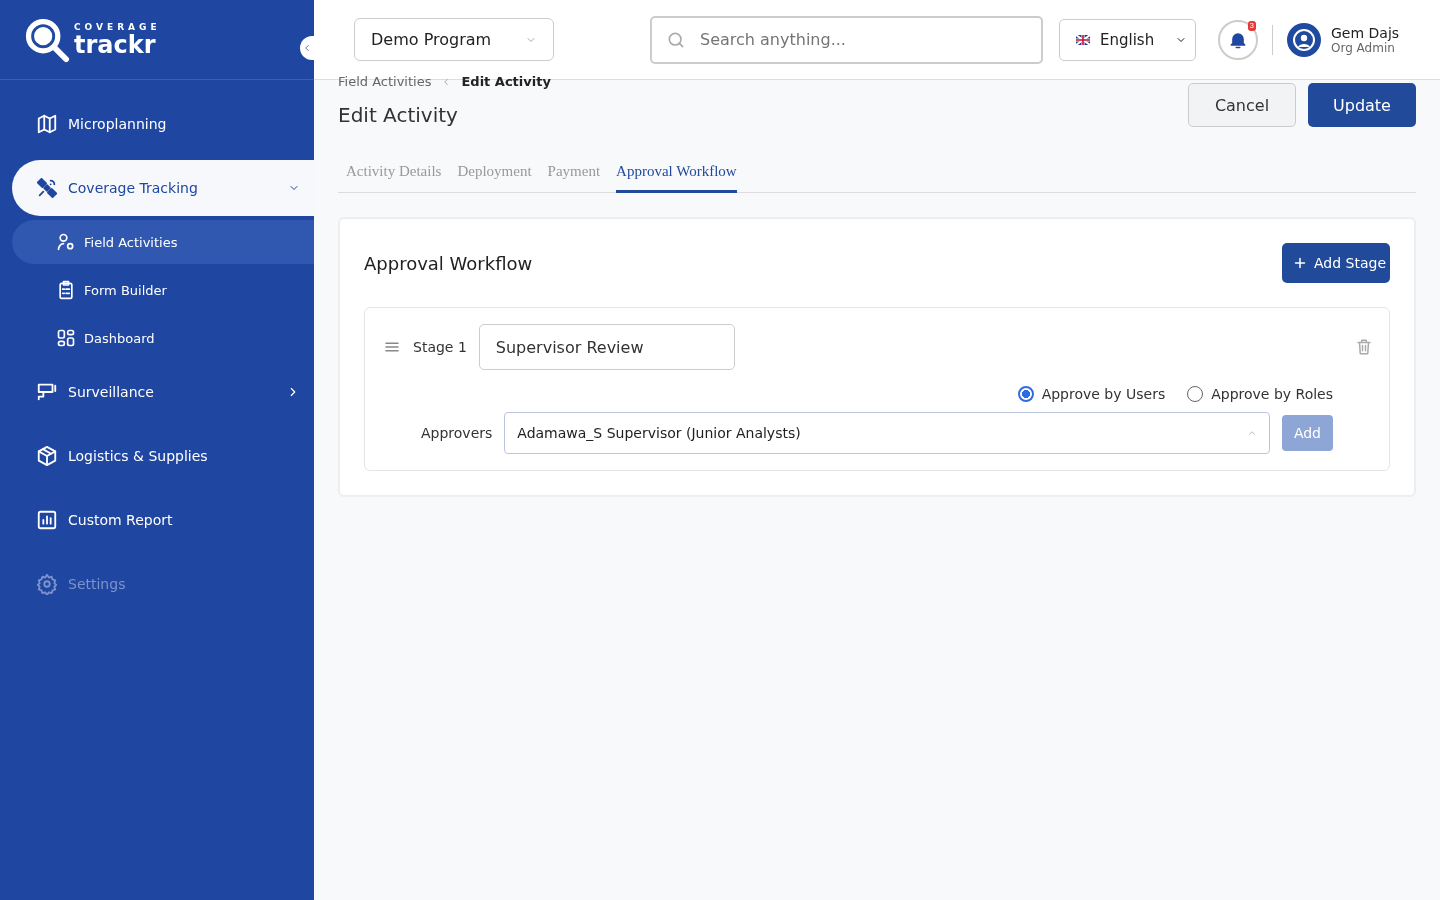 This screenshot has height=900, width=1440. Describe the element at coordinates (163, 188) in the screenshot. I see `sidebar-item: Coverage Tracking` at that location.